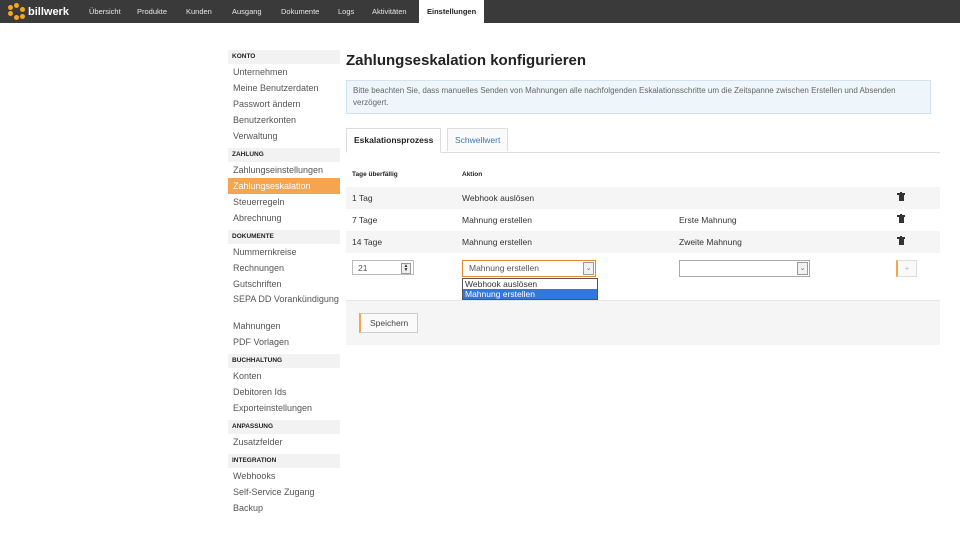 The width and height of the screenshot is (960, 540). Describe the element at coordinates (284, 88) in the screenshot. I see `sidebar-item-benutzerdaten: Meine Benutzerdaten` at that location.